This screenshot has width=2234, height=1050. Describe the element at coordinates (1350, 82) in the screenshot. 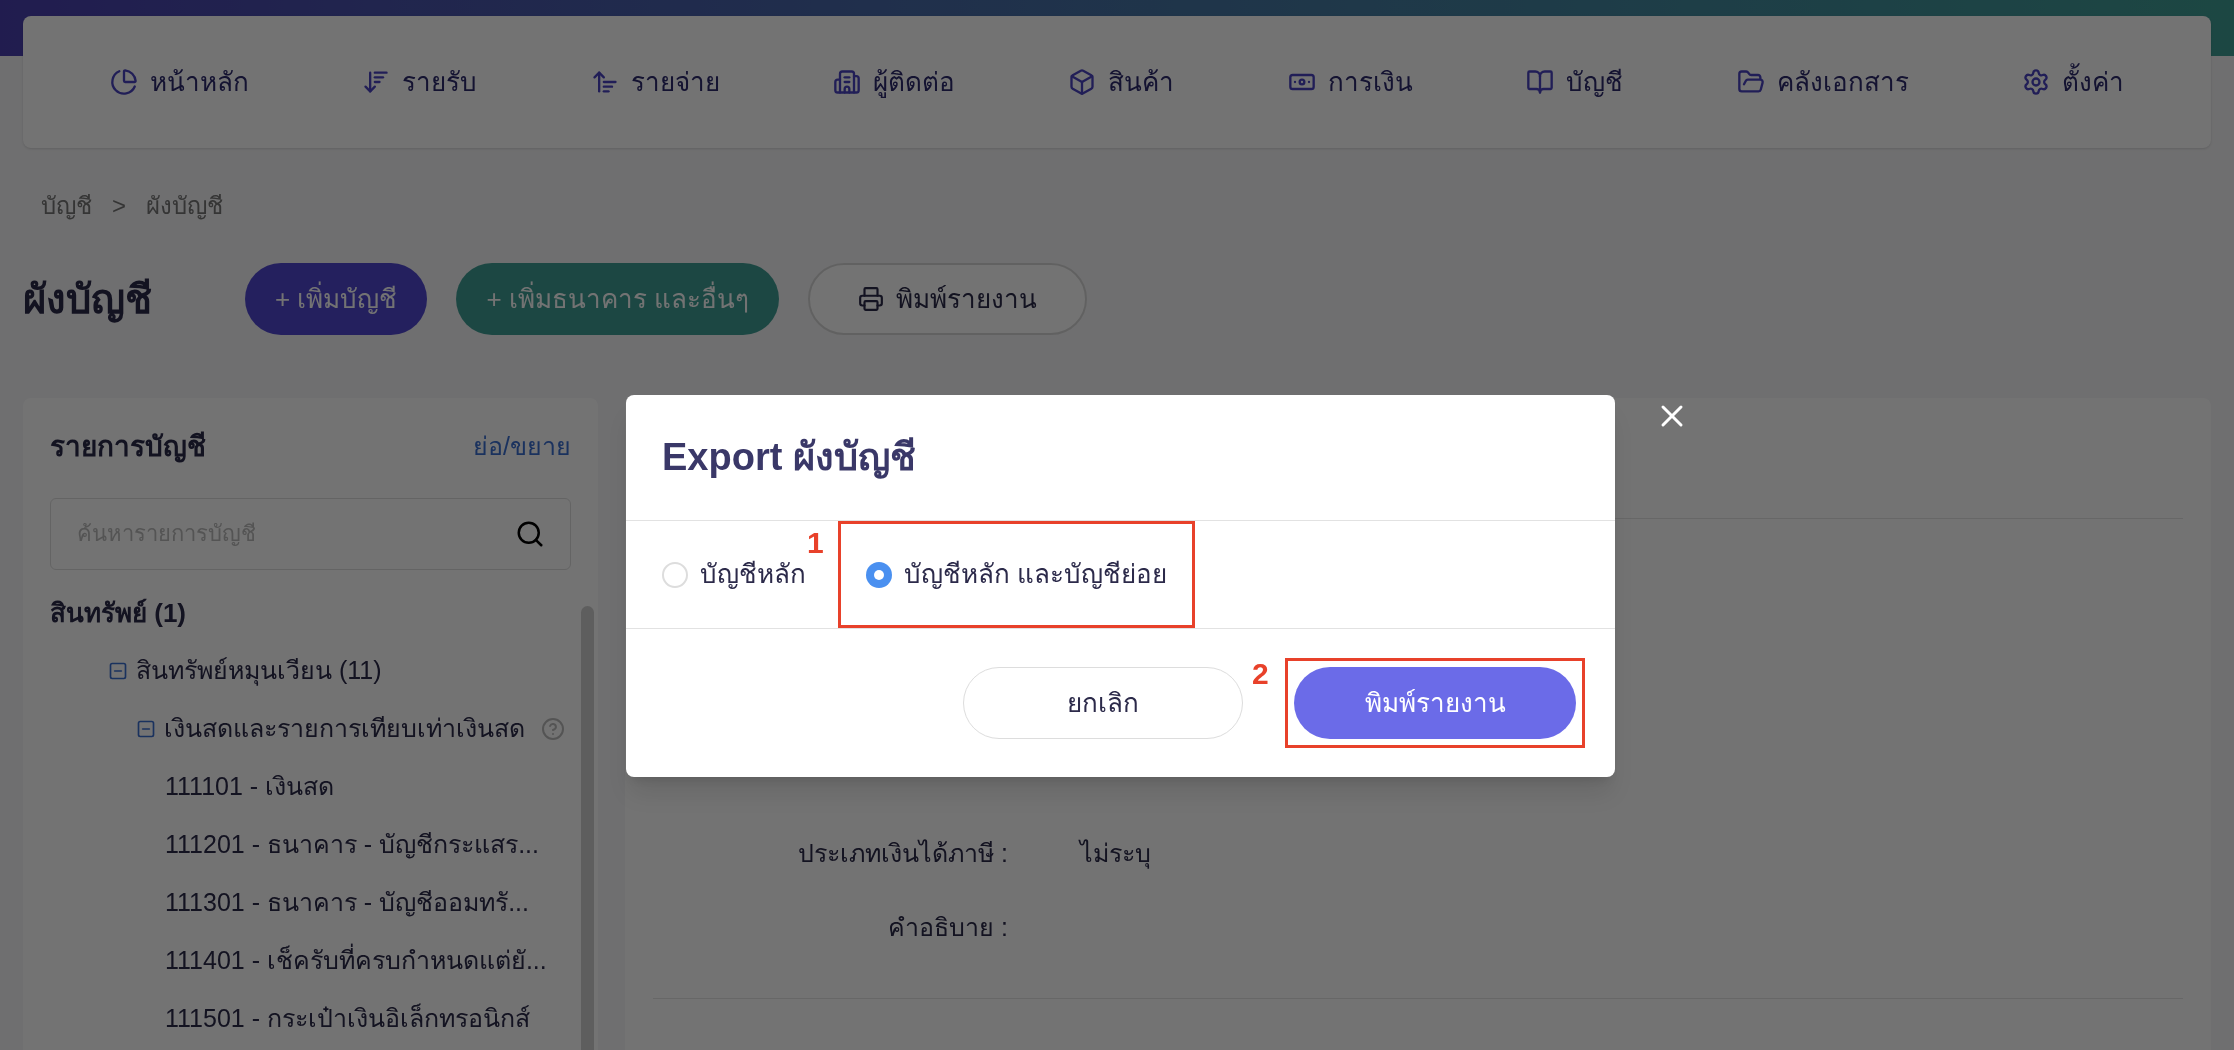

I see `nav-item: การเงิน` at that location.